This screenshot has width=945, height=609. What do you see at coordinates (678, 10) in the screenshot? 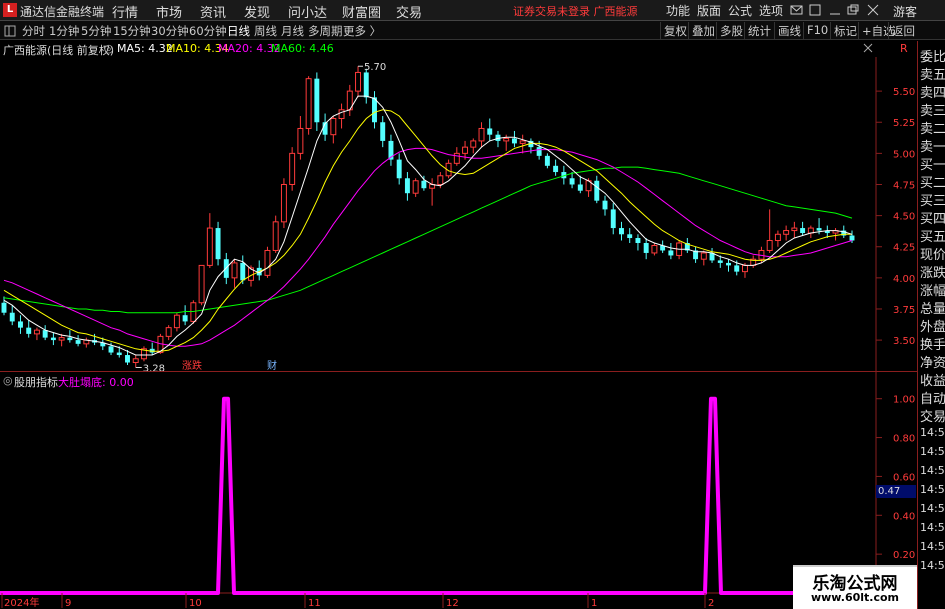
I see `menu-gongneng: 功能` at bounding box center [678, 10].